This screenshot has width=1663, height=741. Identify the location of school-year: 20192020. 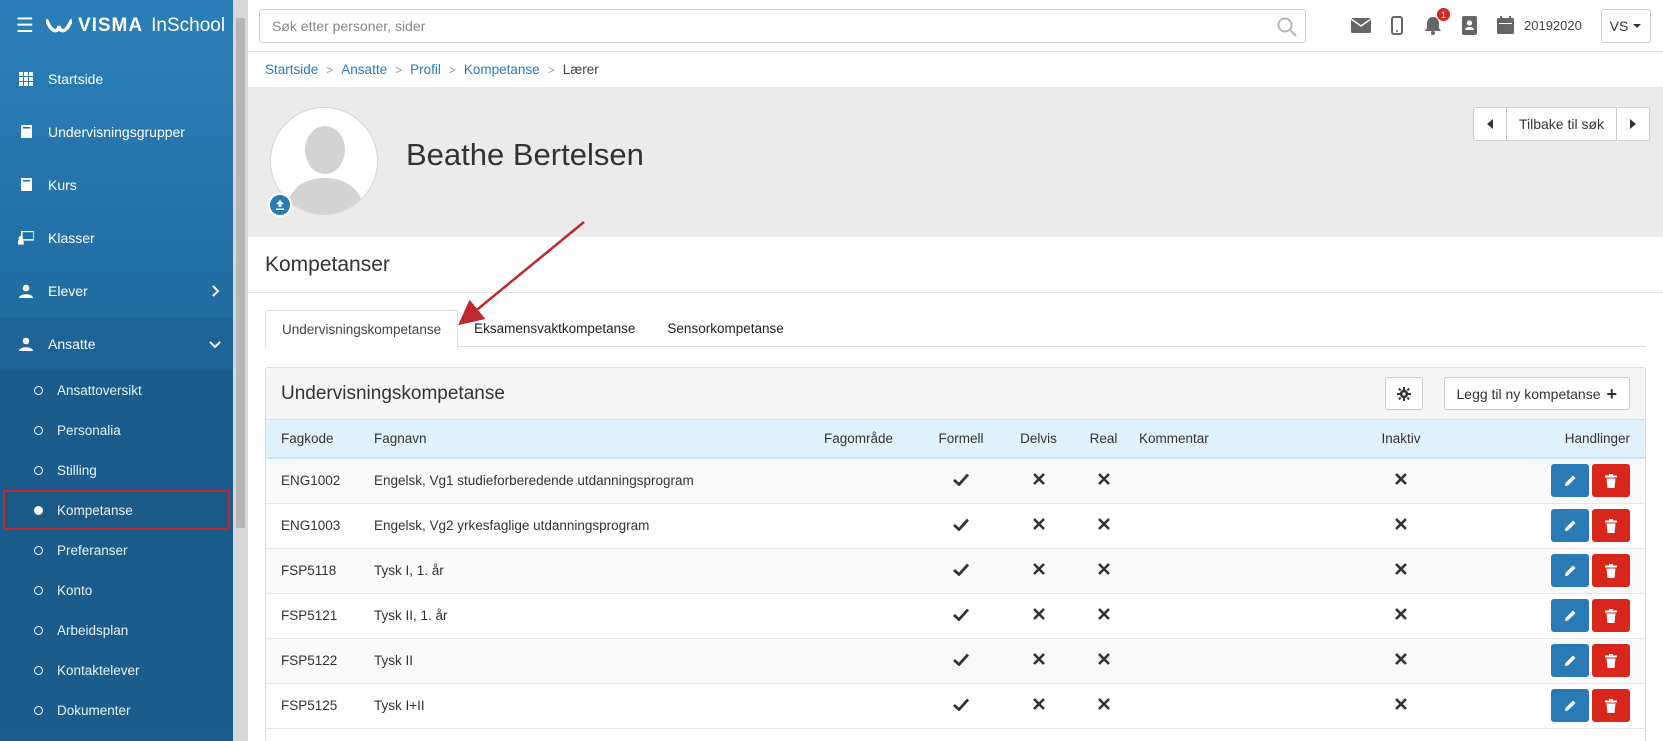
(1553, 25).